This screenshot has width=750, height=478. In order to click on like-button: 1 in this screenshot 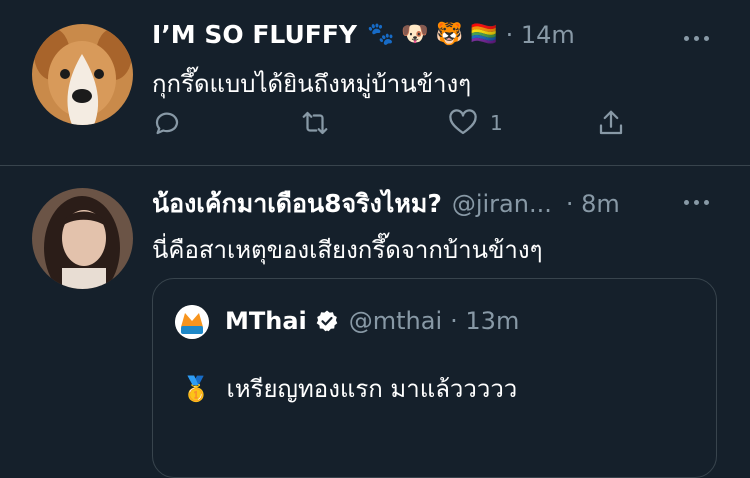, I will do `click(475, 123)`.